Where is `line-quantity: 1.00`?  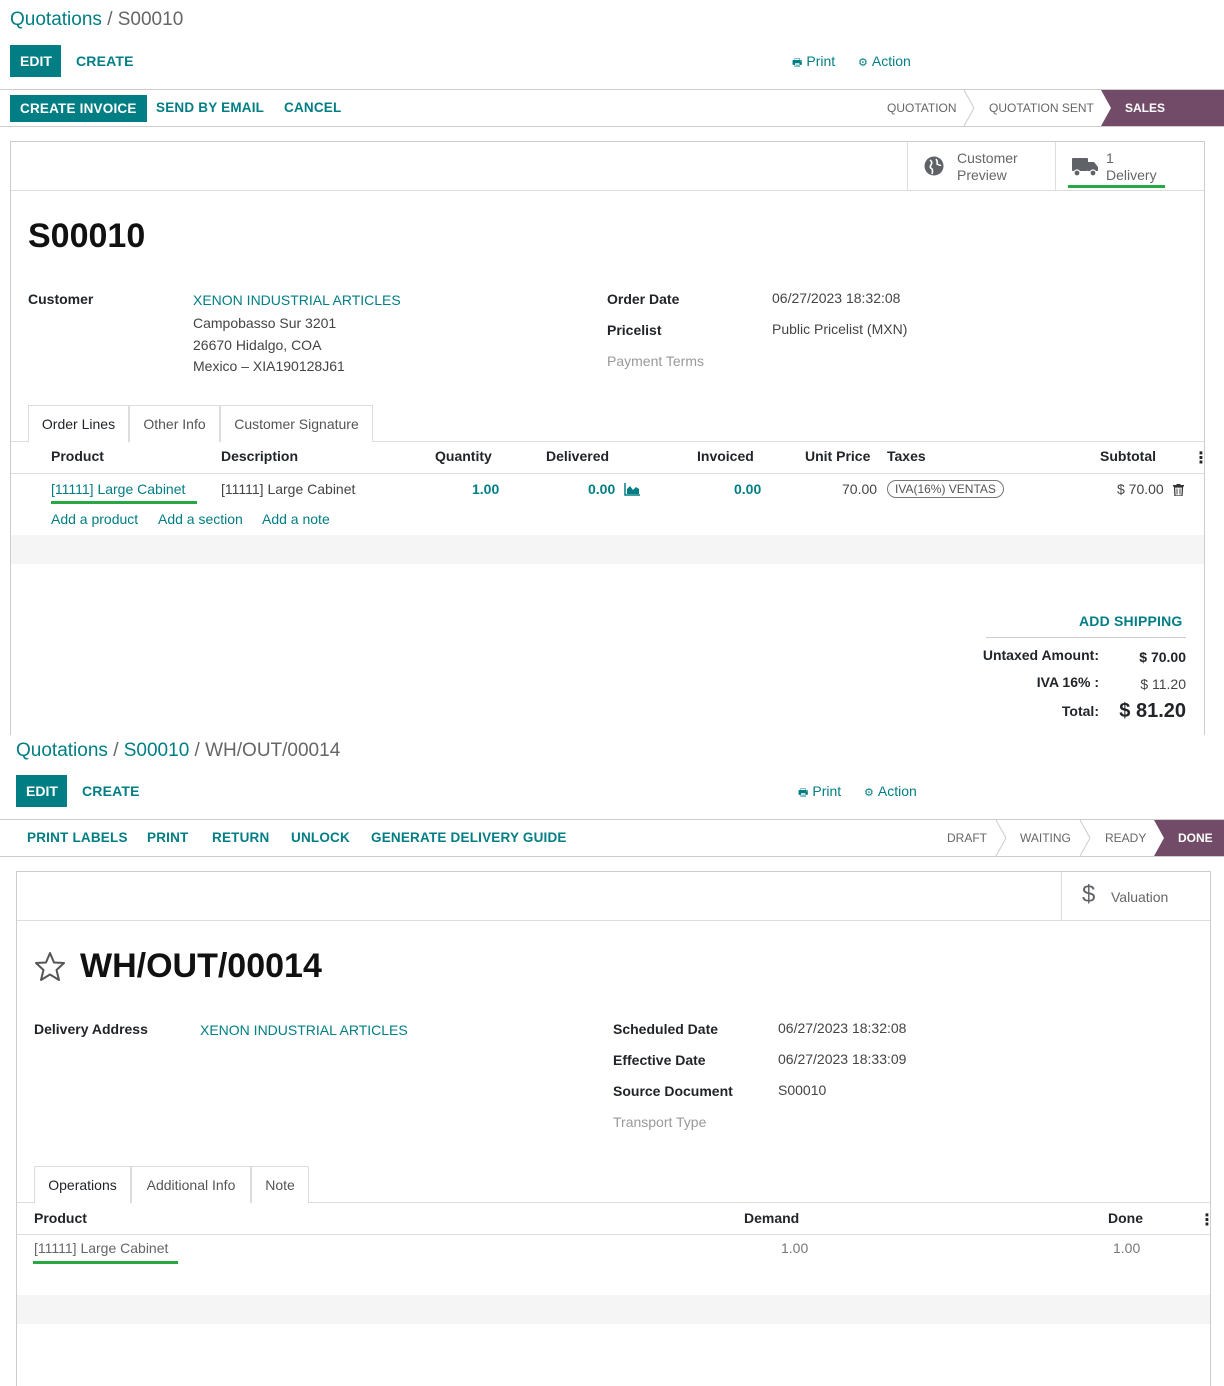
line-quantity: 1.00 is located at coordinates (485, 489).